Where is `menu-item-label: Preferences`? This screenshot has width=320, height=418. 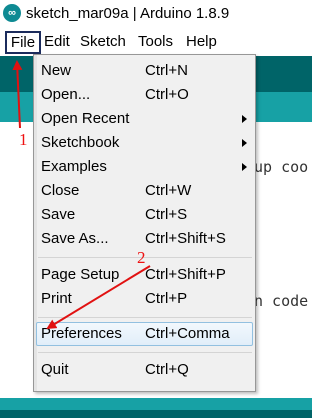 menu-item-label: Preferences is located at coordinates (81, 333).